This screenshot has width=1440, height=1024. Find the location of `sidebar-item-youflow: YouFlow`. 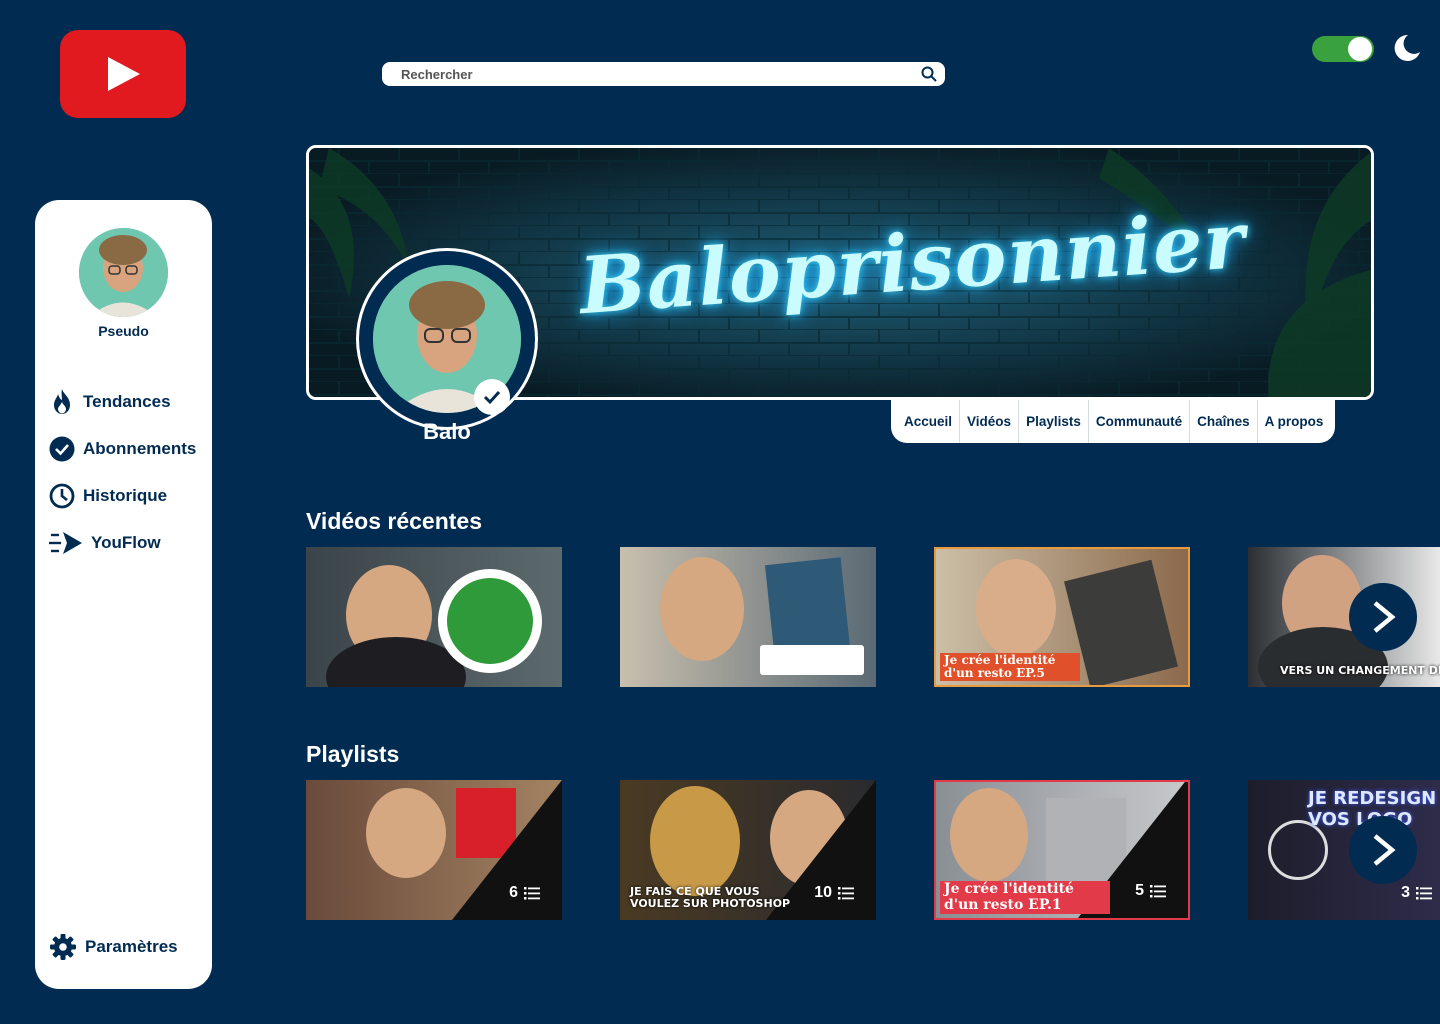

sidebar-item-youflow: YouFlow is located at coordinates (105, 543).